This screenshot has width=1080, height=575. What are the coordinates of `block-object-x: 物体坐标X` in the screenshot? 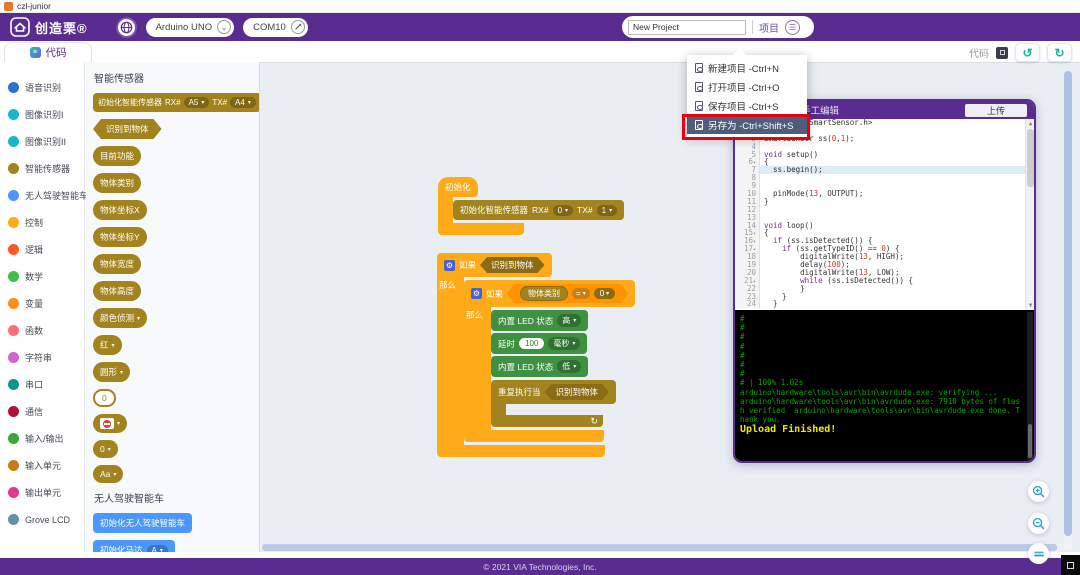 It's located at (120, 210).